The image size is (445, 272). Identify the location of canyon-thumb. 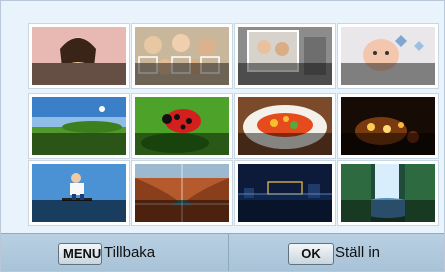
(182, 193).